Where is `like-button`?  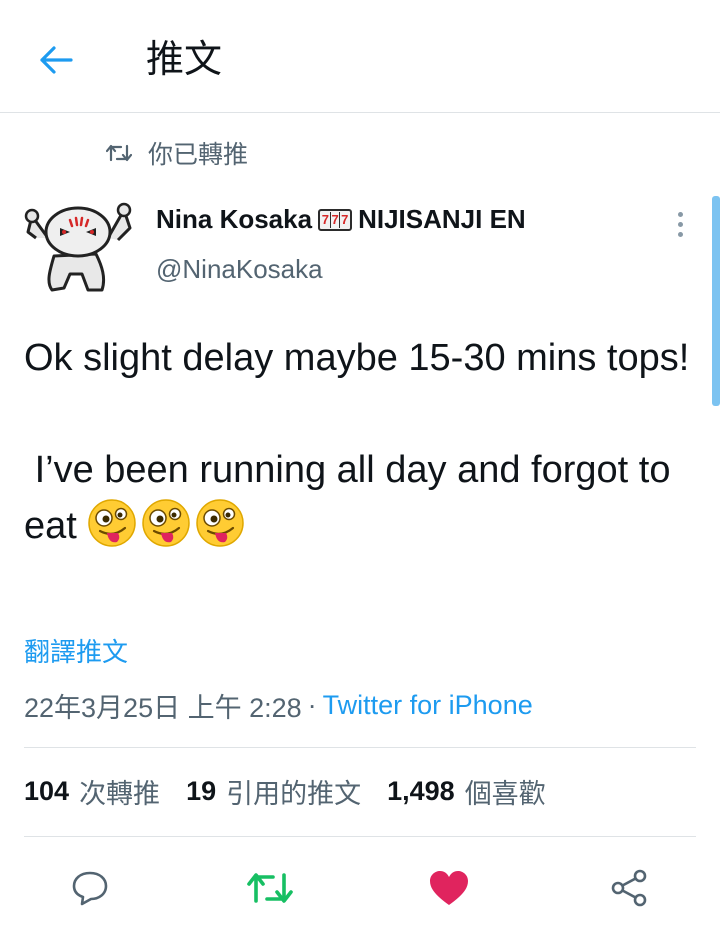
like-button is located at coordinates (449, 888).